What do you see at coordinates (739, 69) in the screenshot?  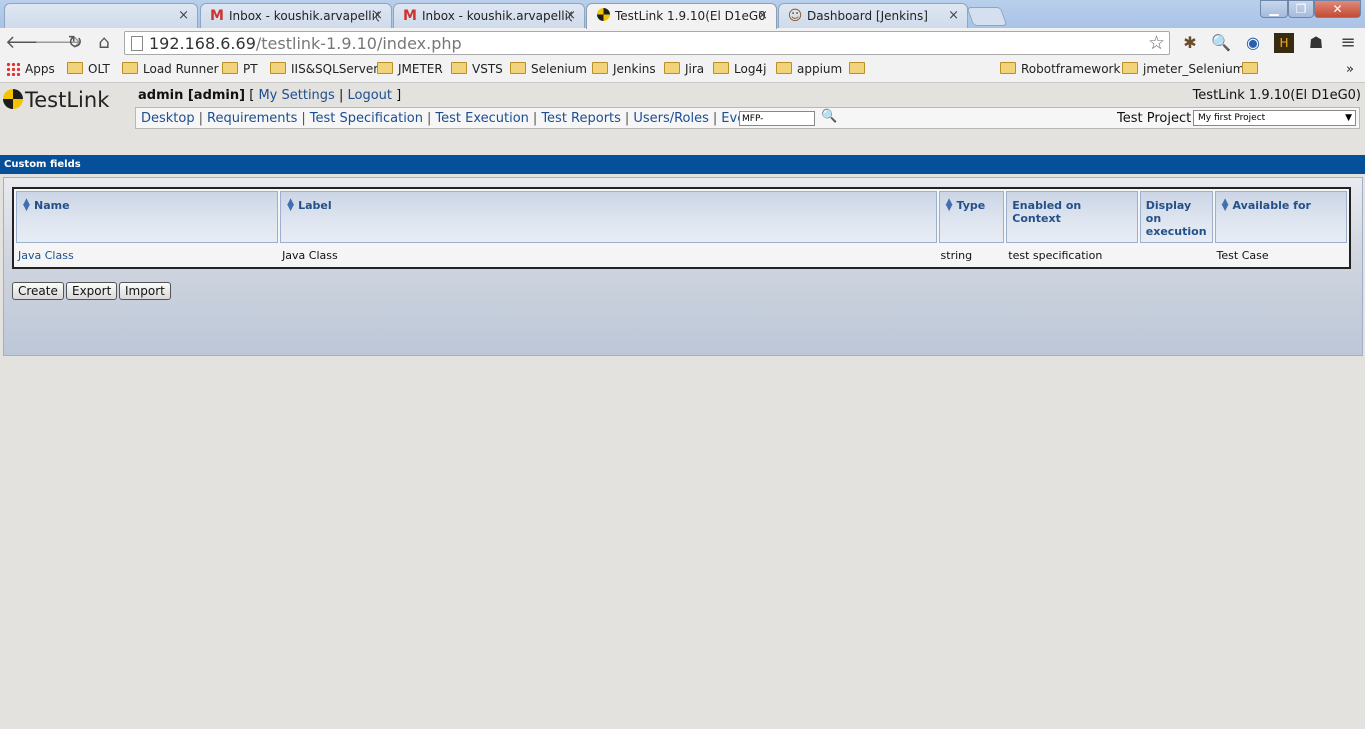 I see `bookmark-folder: Log4j` at bounding box center [739, 69].